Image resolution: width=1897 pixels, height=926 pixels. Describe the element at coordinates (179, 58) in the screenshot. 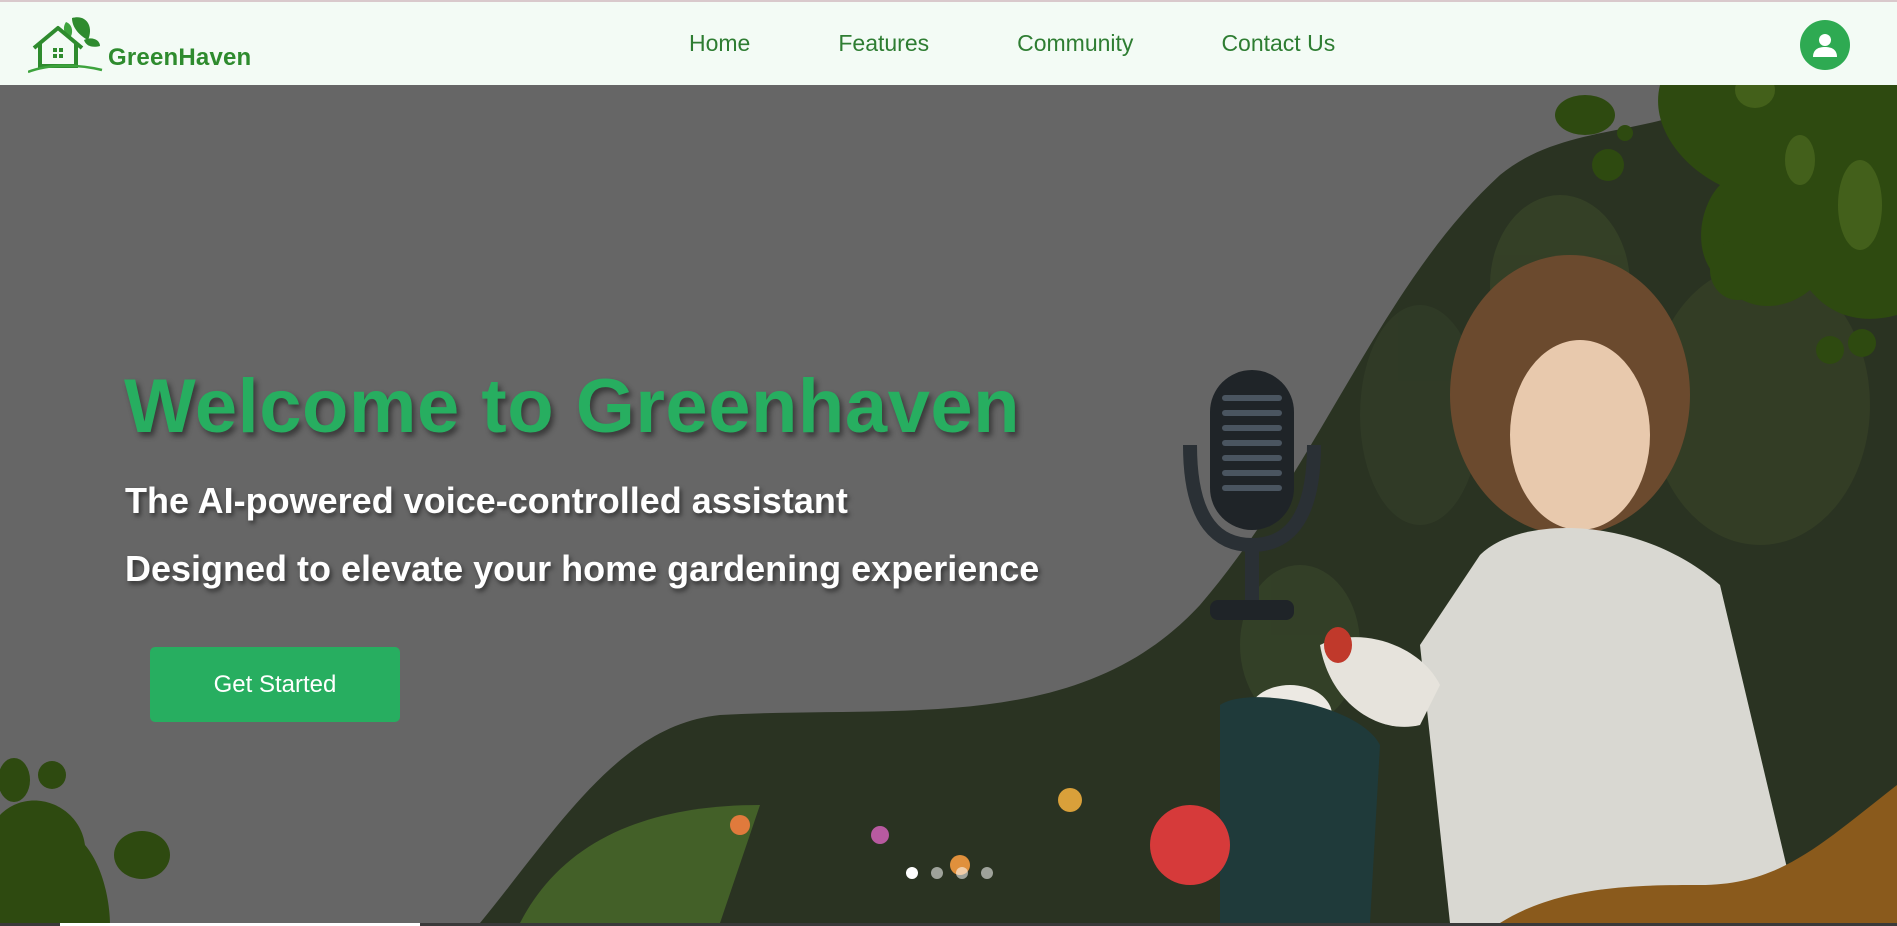

I see `brand-name: GreenHaven` at that location.